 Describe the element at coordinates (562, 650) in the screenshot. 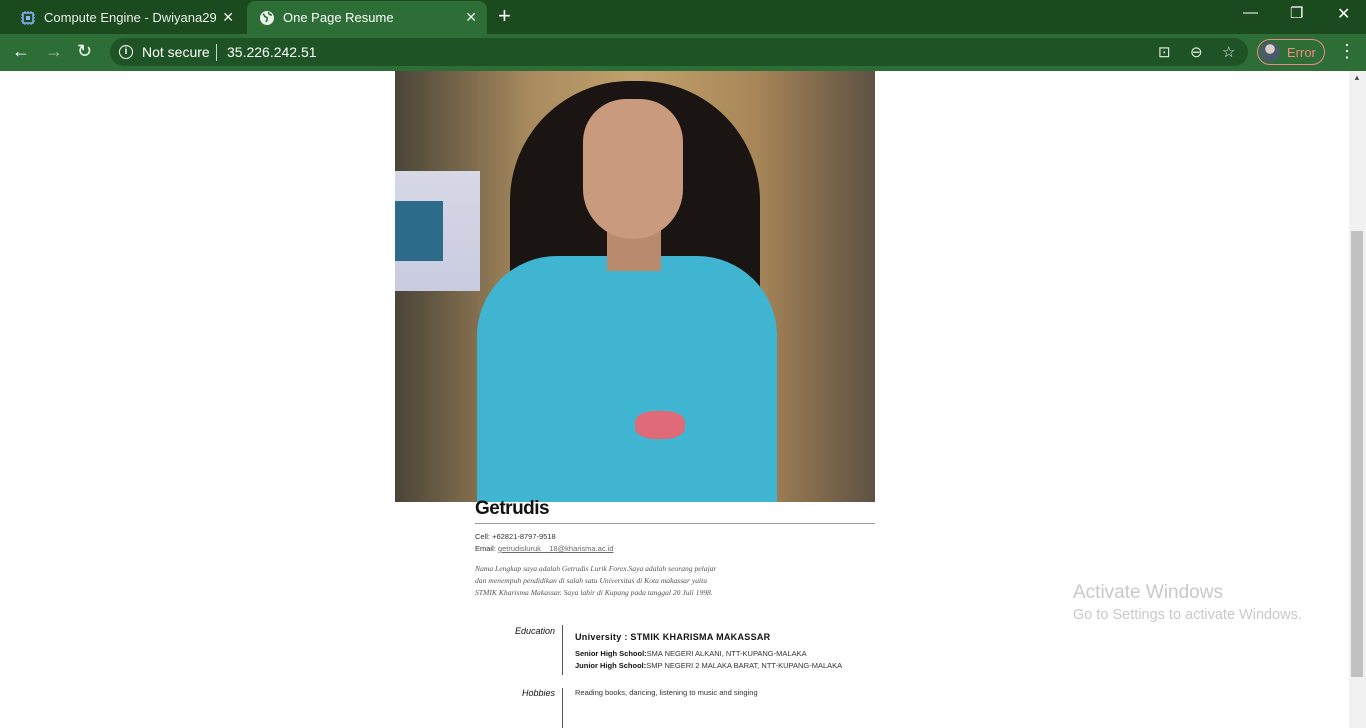

I see `education-divider` at that location.